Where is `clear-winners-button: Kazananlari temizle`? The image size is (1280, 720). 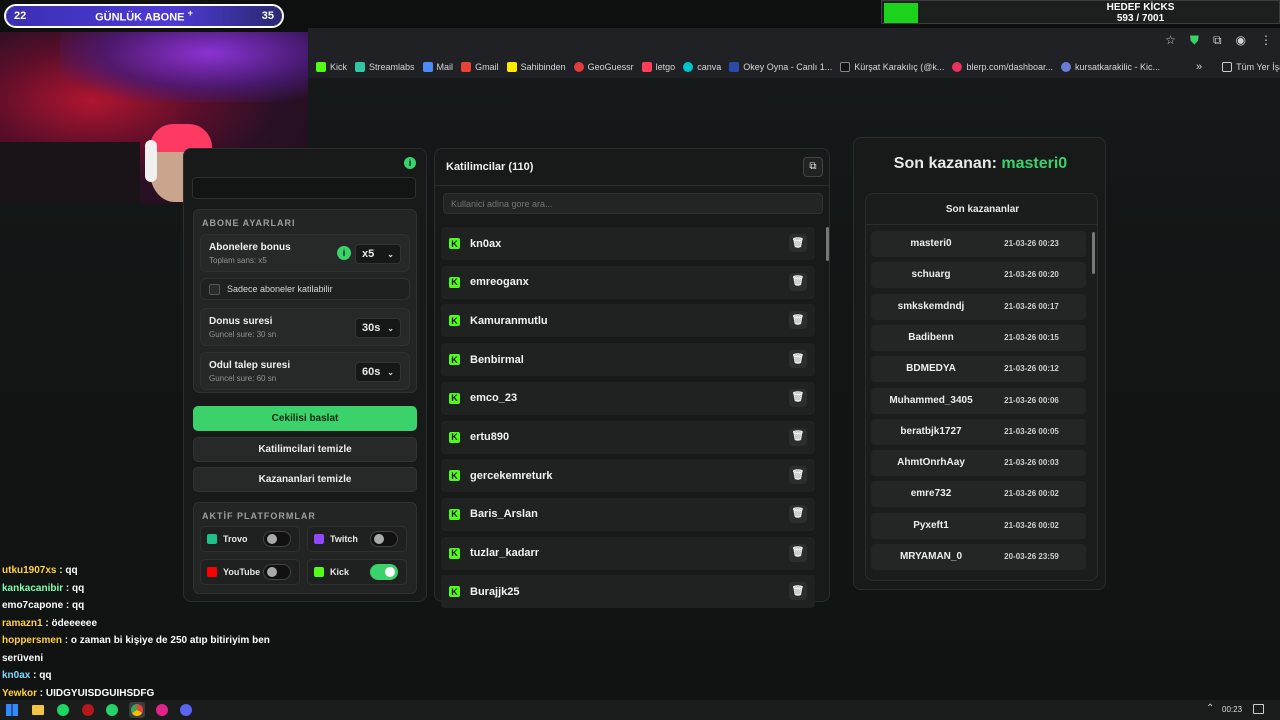 clear-winners-button: Kazananlari temizle is located at coordinates (305, 479).